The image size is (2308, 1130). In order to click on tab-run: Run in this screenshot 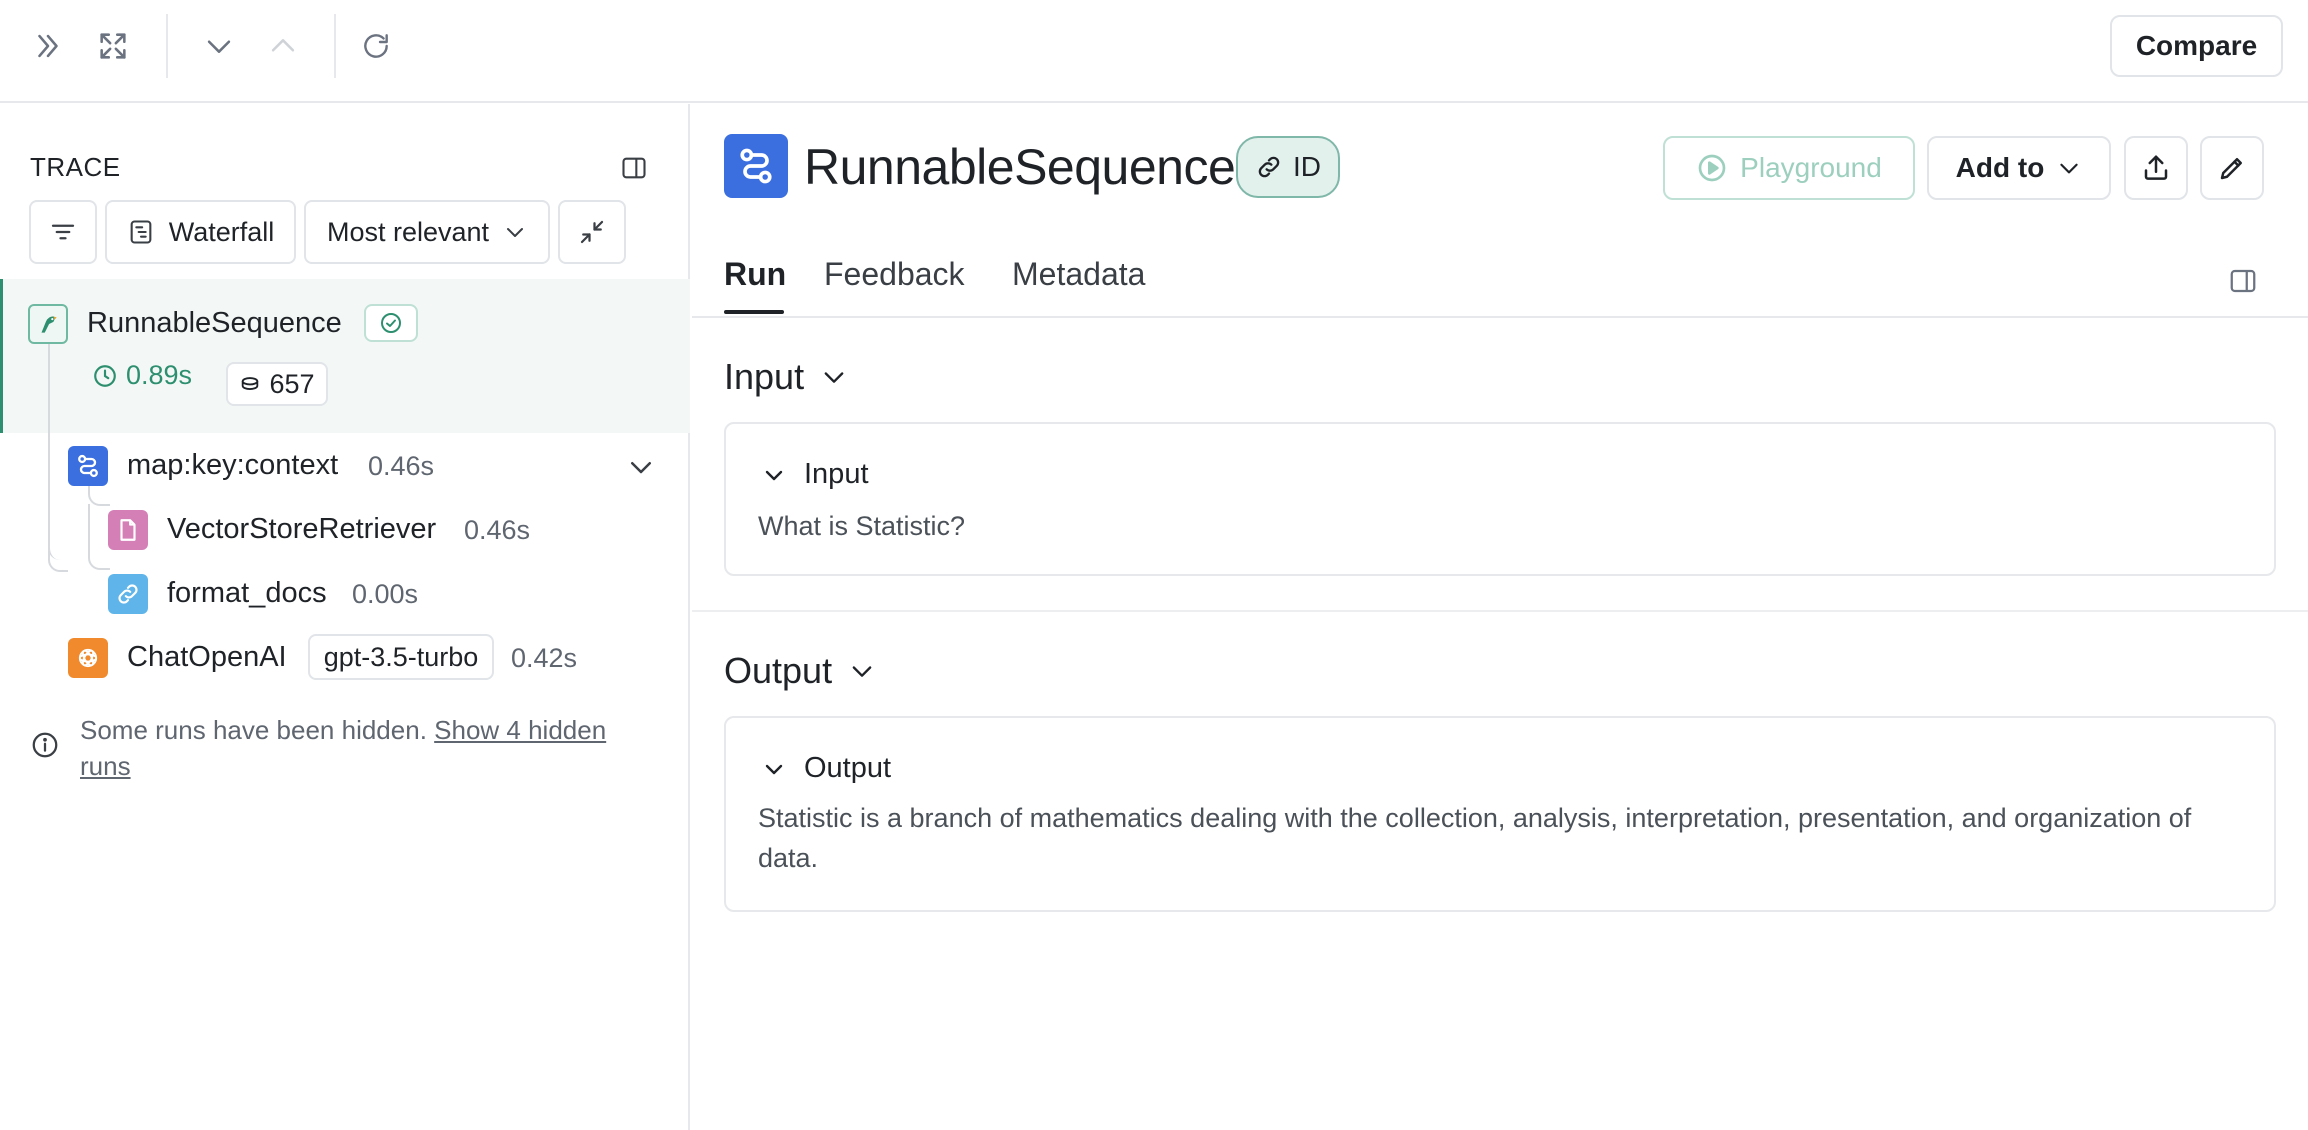, I will do `click(755, 274)`.